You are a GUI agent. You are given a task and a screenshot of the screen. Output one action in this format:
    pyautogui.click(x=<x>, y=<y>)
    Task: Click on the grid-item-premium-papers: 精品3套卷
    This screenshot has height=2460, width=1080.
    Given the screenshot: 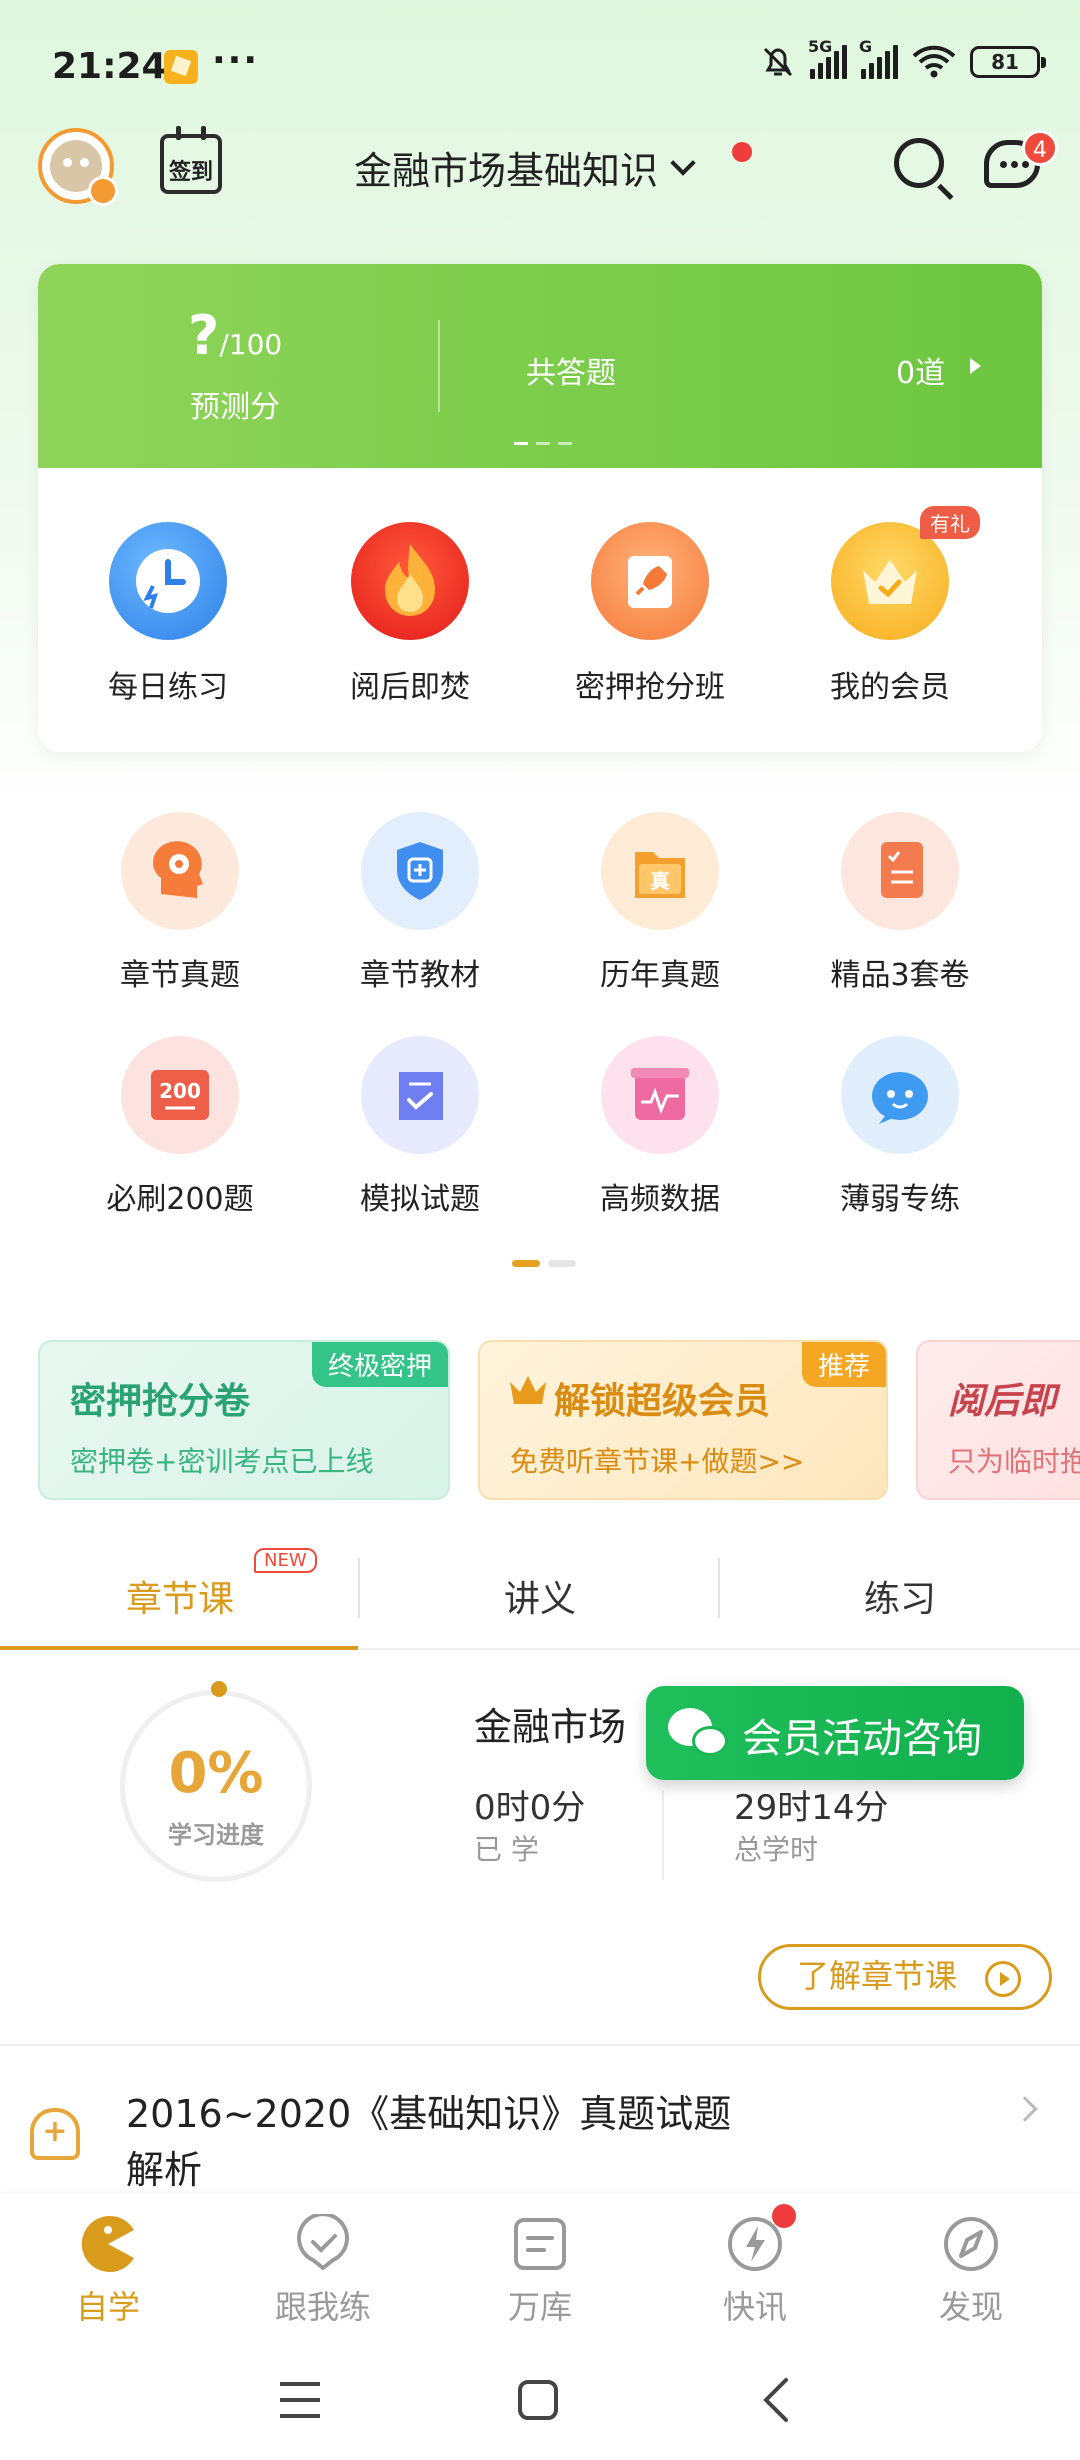 What is the action you would take?
    pyautogui.click(x=900, y=903)
    